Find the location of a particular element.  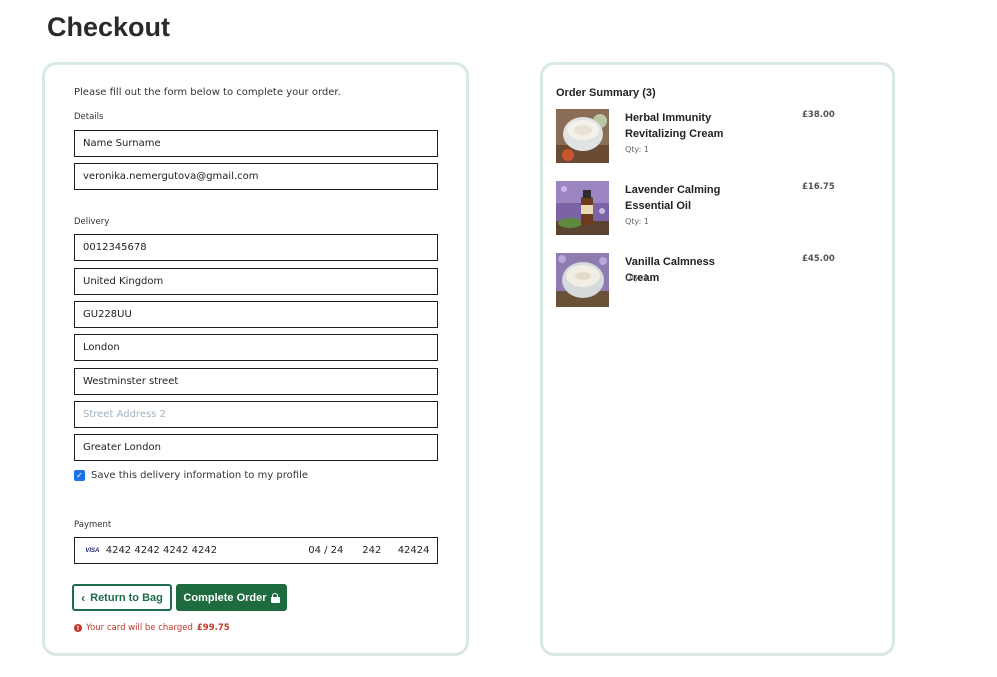

full-name-field is located at coordinates (256, 143).